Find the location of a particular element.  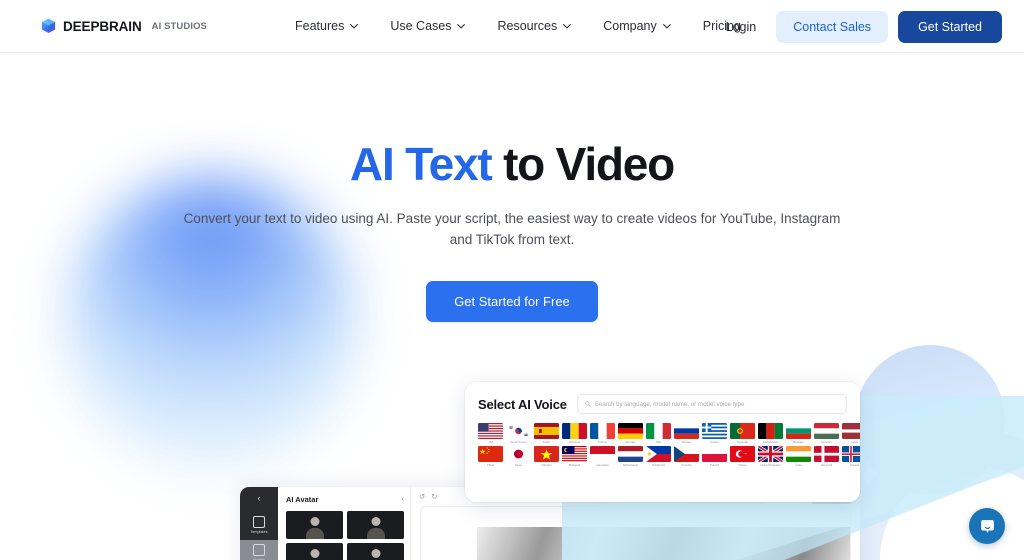

nav-item-features: Features is located at coordinates (326, 26).